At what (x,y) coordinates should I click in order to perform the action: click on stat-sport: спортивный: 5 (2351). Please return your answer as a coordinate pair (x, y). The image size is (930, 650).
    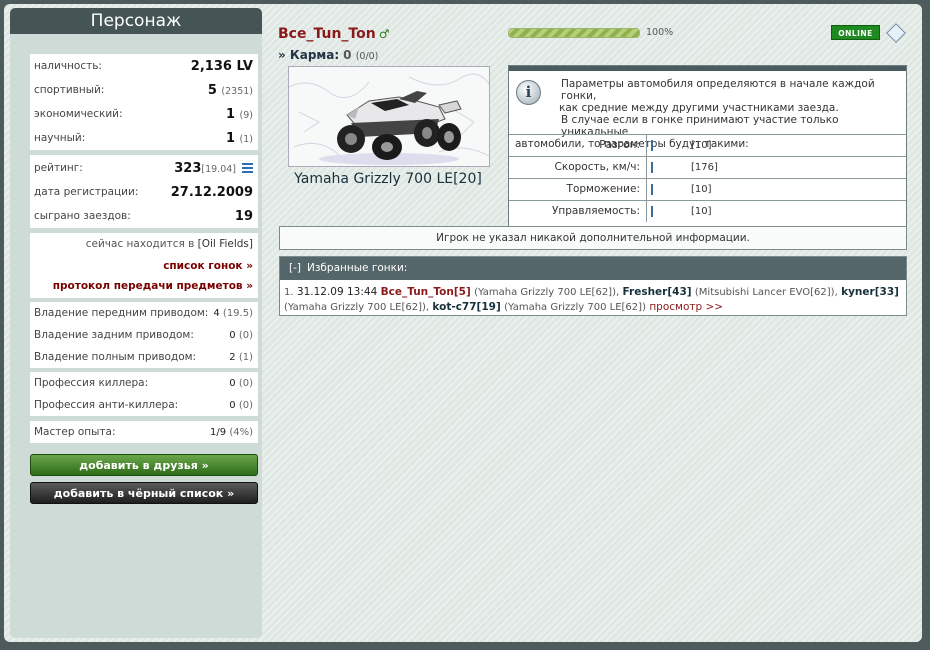
    Looking at the image, I should click on (143, 90).